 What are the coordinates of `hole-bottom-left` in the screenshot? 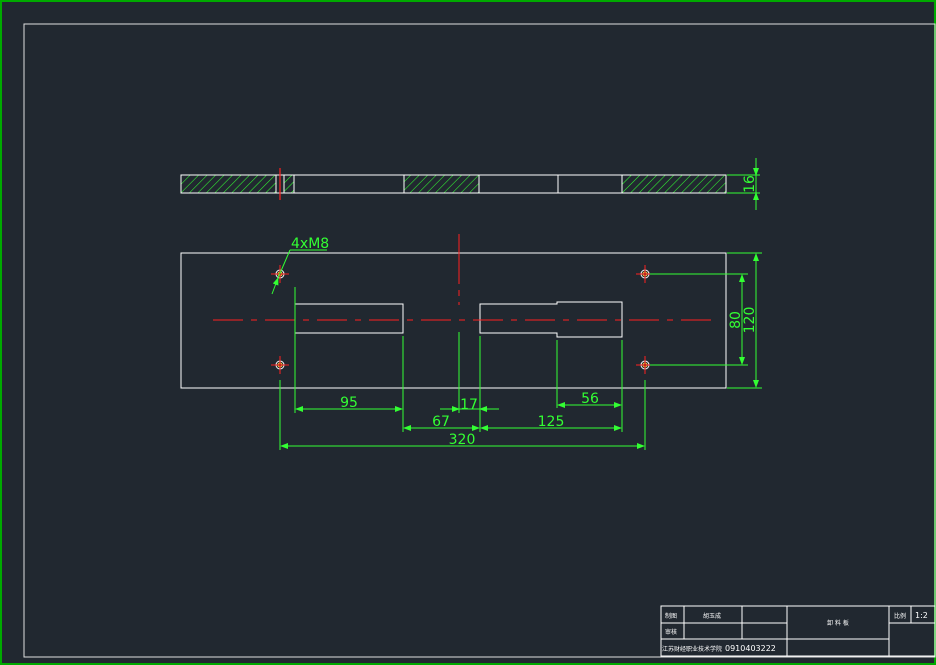 It's located at (280, 365).